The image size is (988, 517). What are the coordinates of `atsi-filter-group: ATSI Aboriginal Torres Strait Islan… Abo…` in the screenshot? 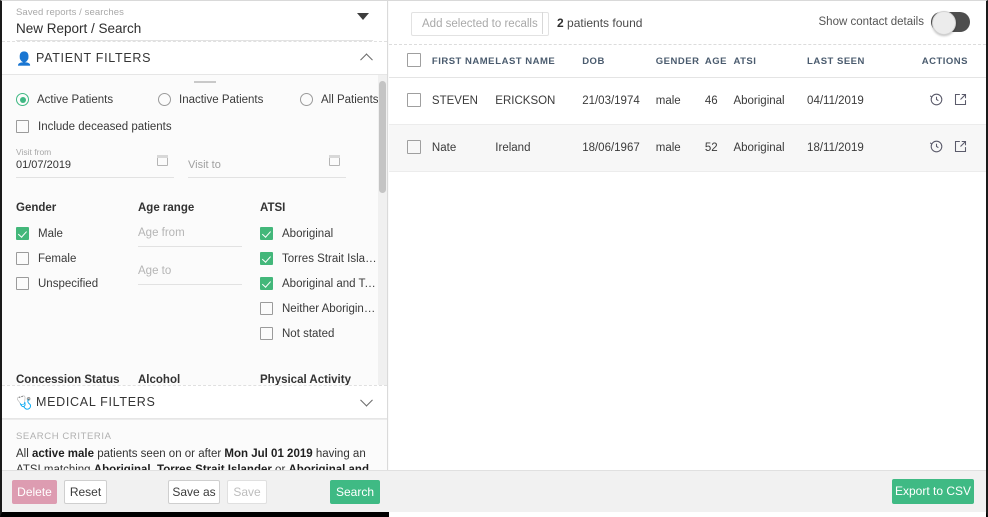 It's located at (321, 277).